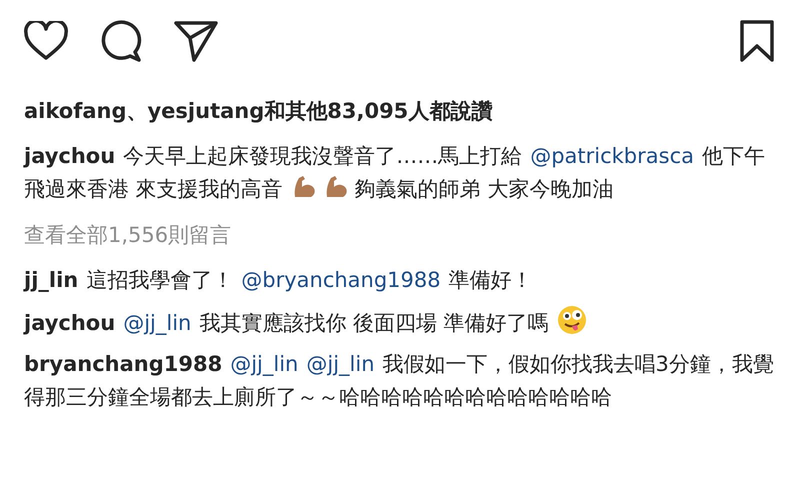 The width and height of the screenshot is (800, 477). What do you see at coordinates (46, 41) in the screenshot?
I see `heart-icon` at bounding box center [46, 41].